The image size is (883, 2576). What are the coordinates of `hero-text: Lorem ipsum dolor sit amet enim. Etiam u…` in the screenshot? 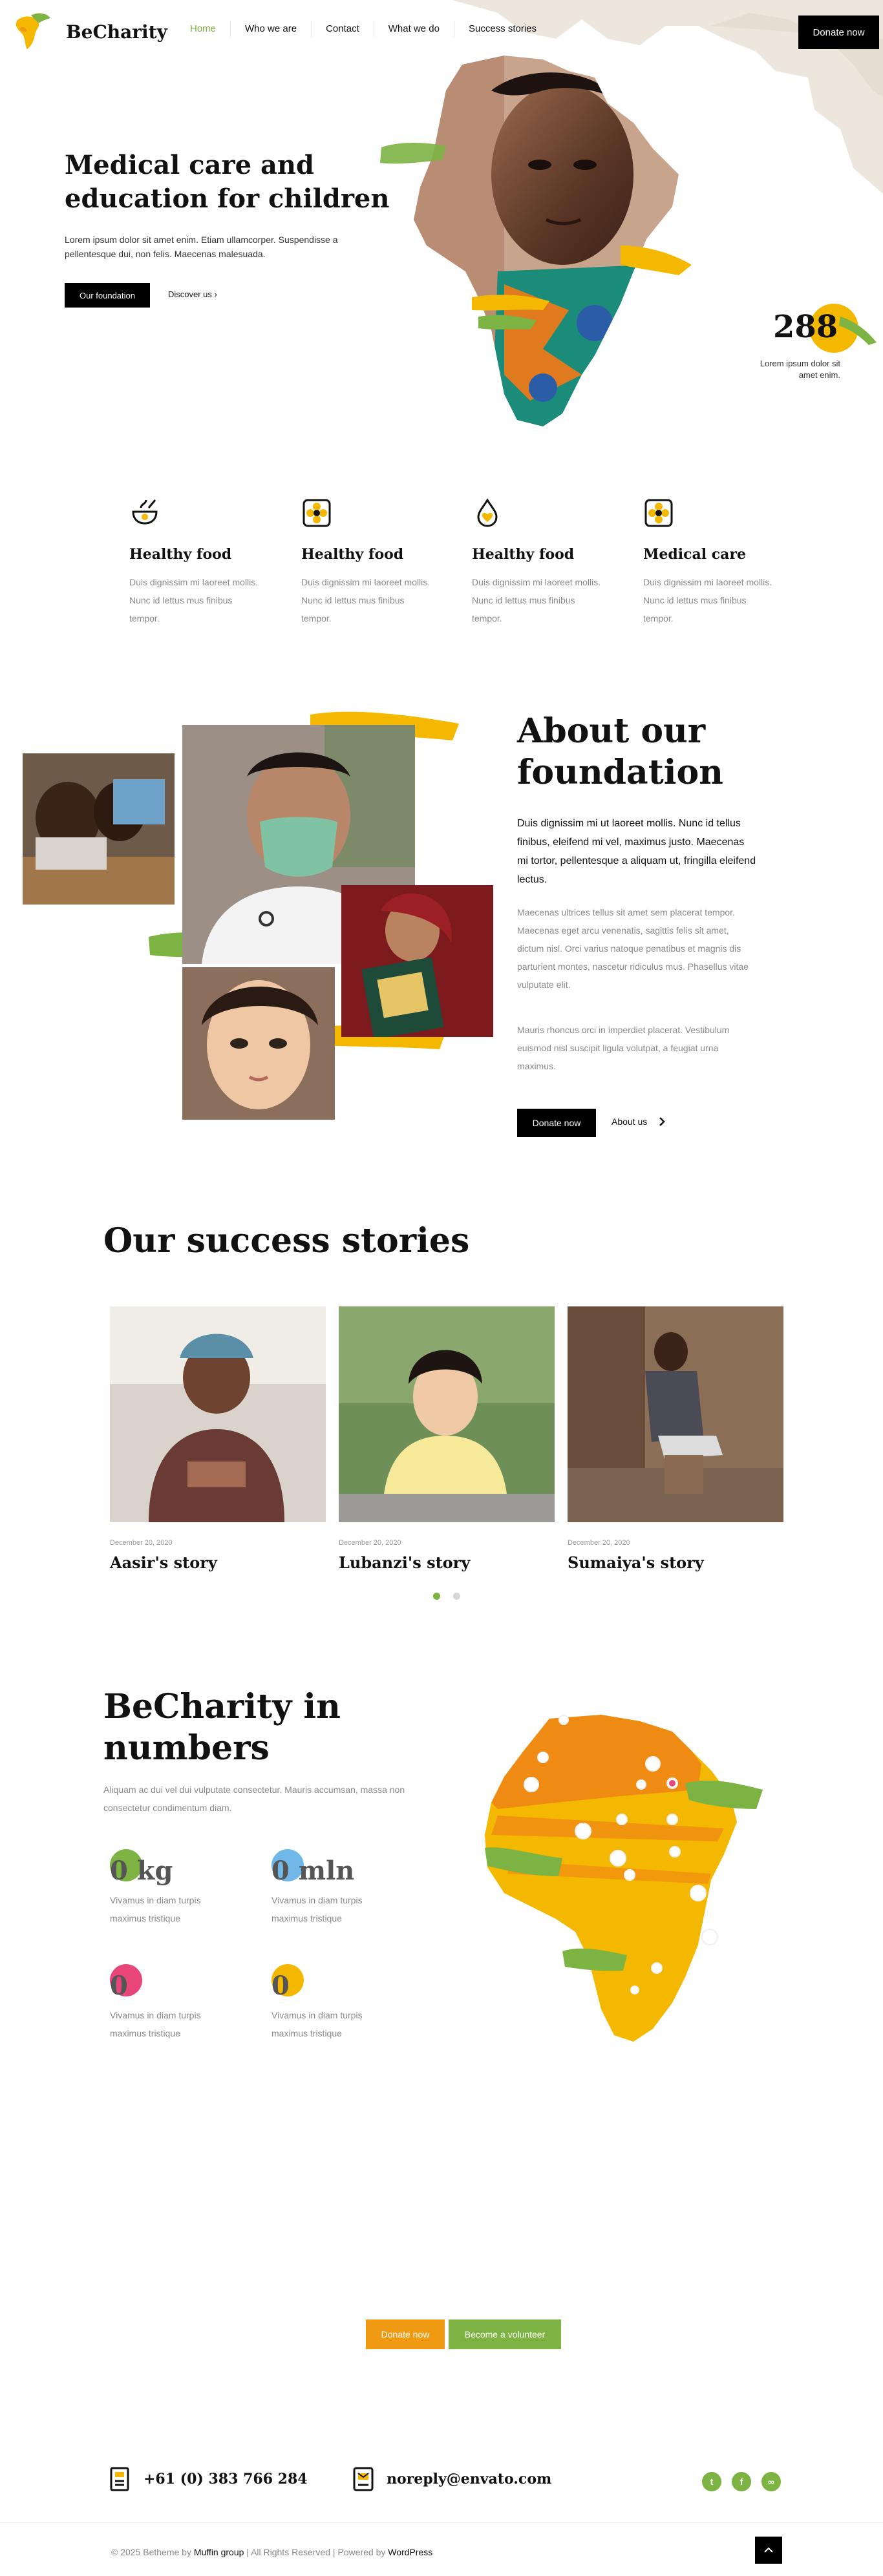 It's located at (201, 247).